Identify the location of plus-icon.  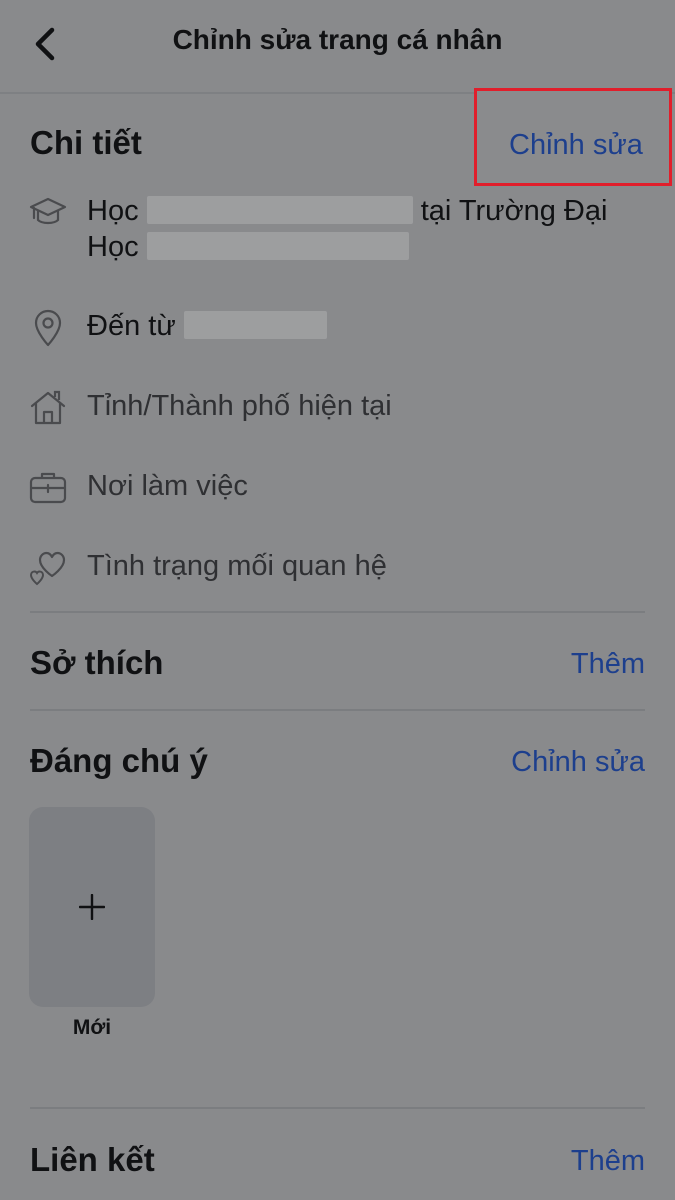
(92, 903).